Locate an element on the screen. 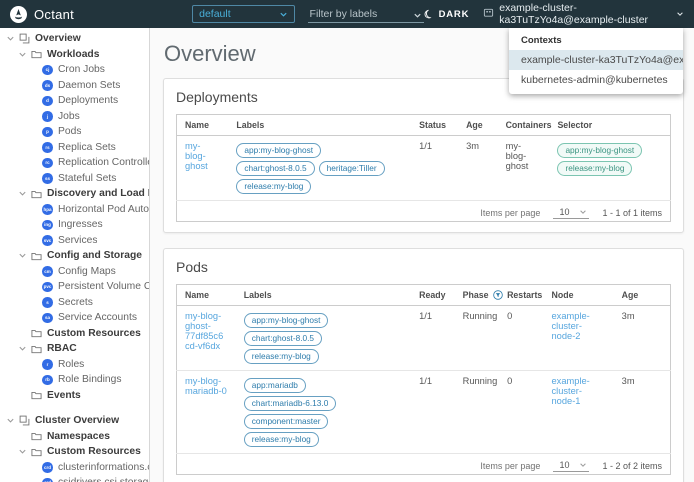  selector-badge: app:my-blog-ghost is located at coordinates (600, 150).